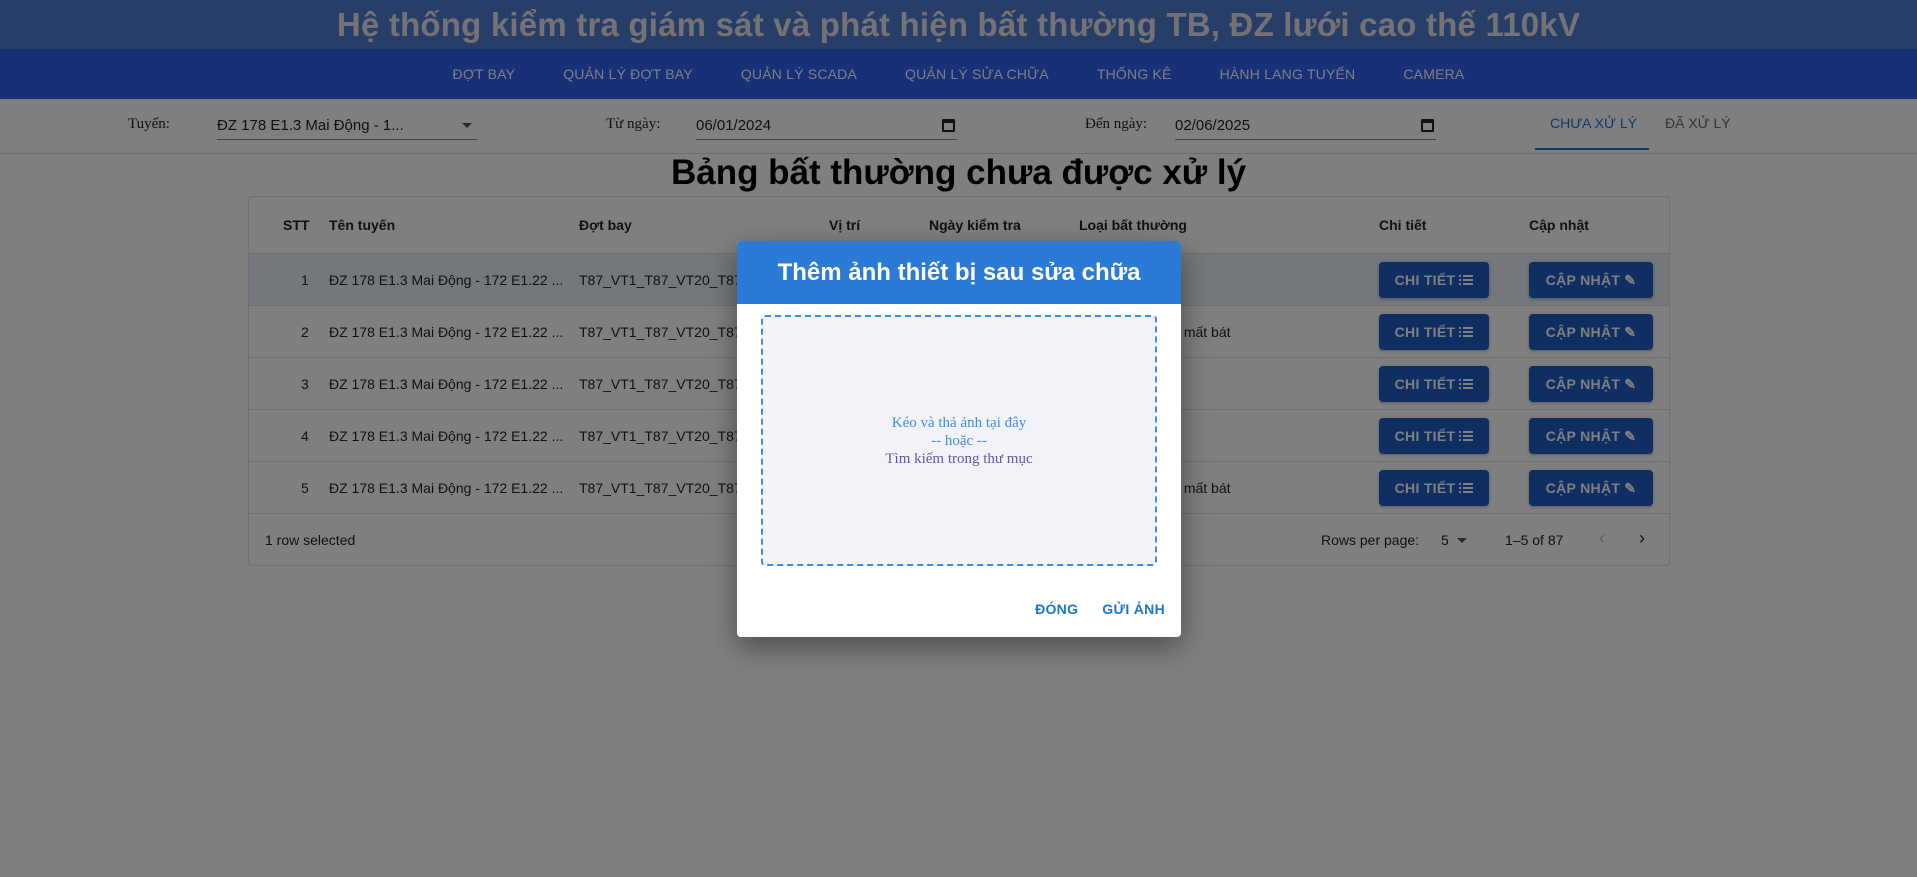 The height and width of the screenshot is (877, 1917). I want to click on close-button: ĐÓNG, so click(1056, 609).